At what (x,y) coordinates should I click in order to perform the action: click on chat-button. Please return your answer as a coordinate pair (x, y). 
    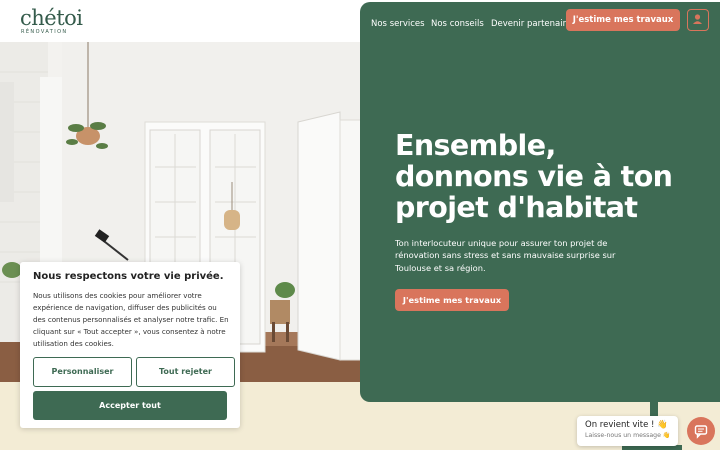
    Looking at the image, I should click on (701, 431).